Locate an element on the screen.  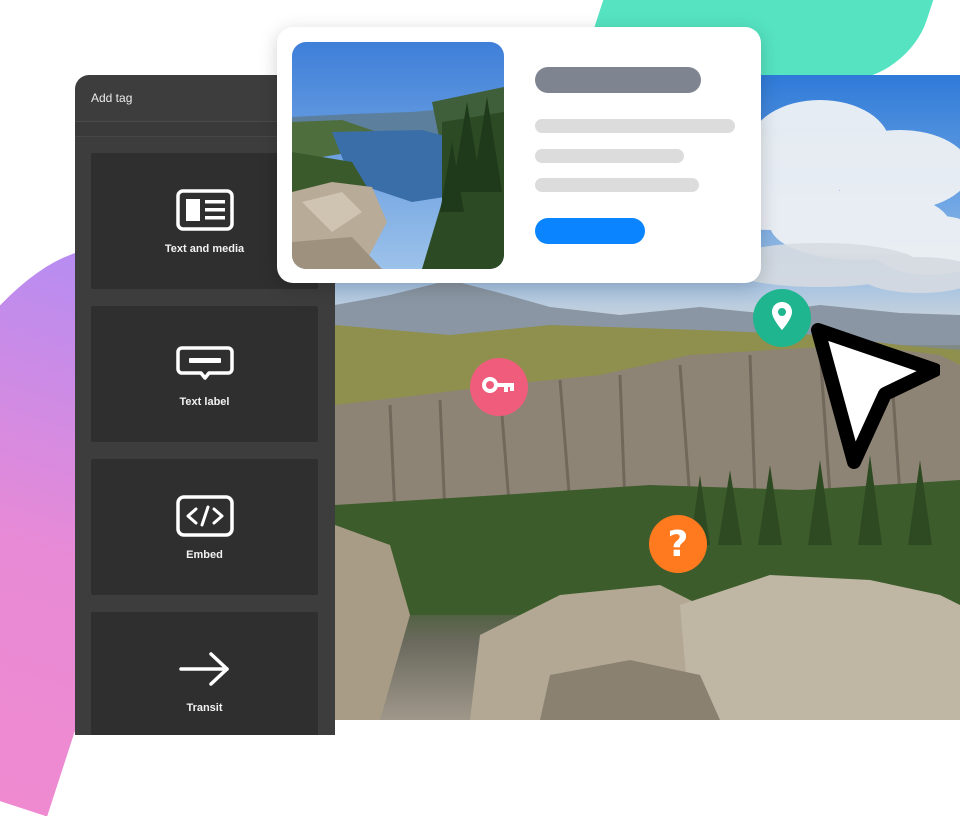
sidebar-title: Add tag is located at coordinates (112, 98).